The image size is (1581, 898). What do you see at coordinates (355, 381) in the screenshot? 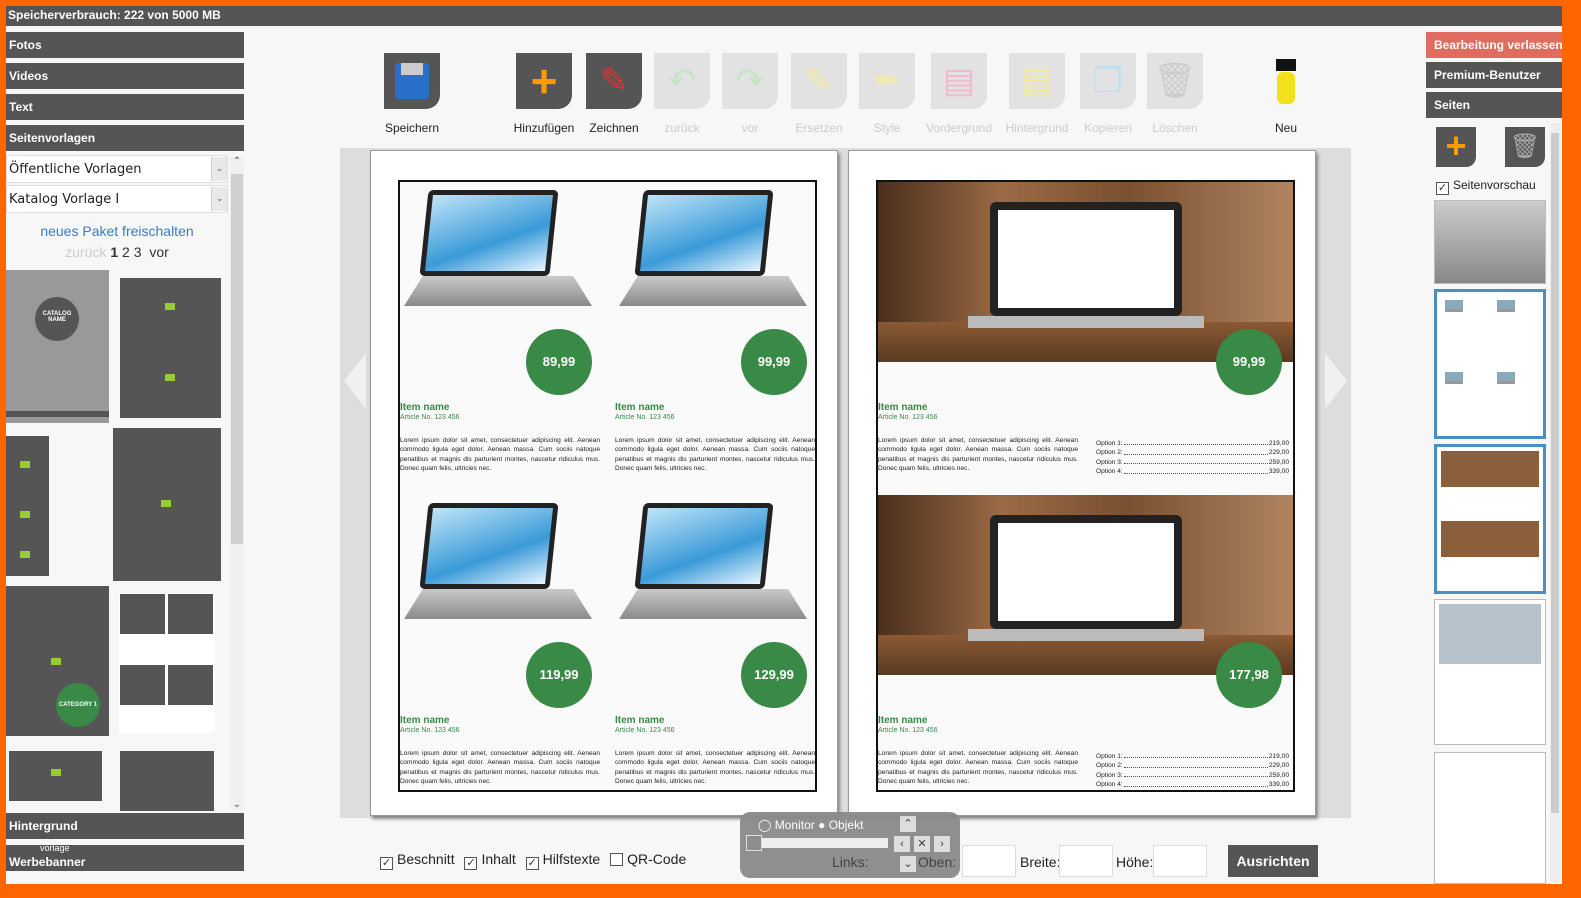
I see `prev-page-arrow` at bounding box center [355, 381].